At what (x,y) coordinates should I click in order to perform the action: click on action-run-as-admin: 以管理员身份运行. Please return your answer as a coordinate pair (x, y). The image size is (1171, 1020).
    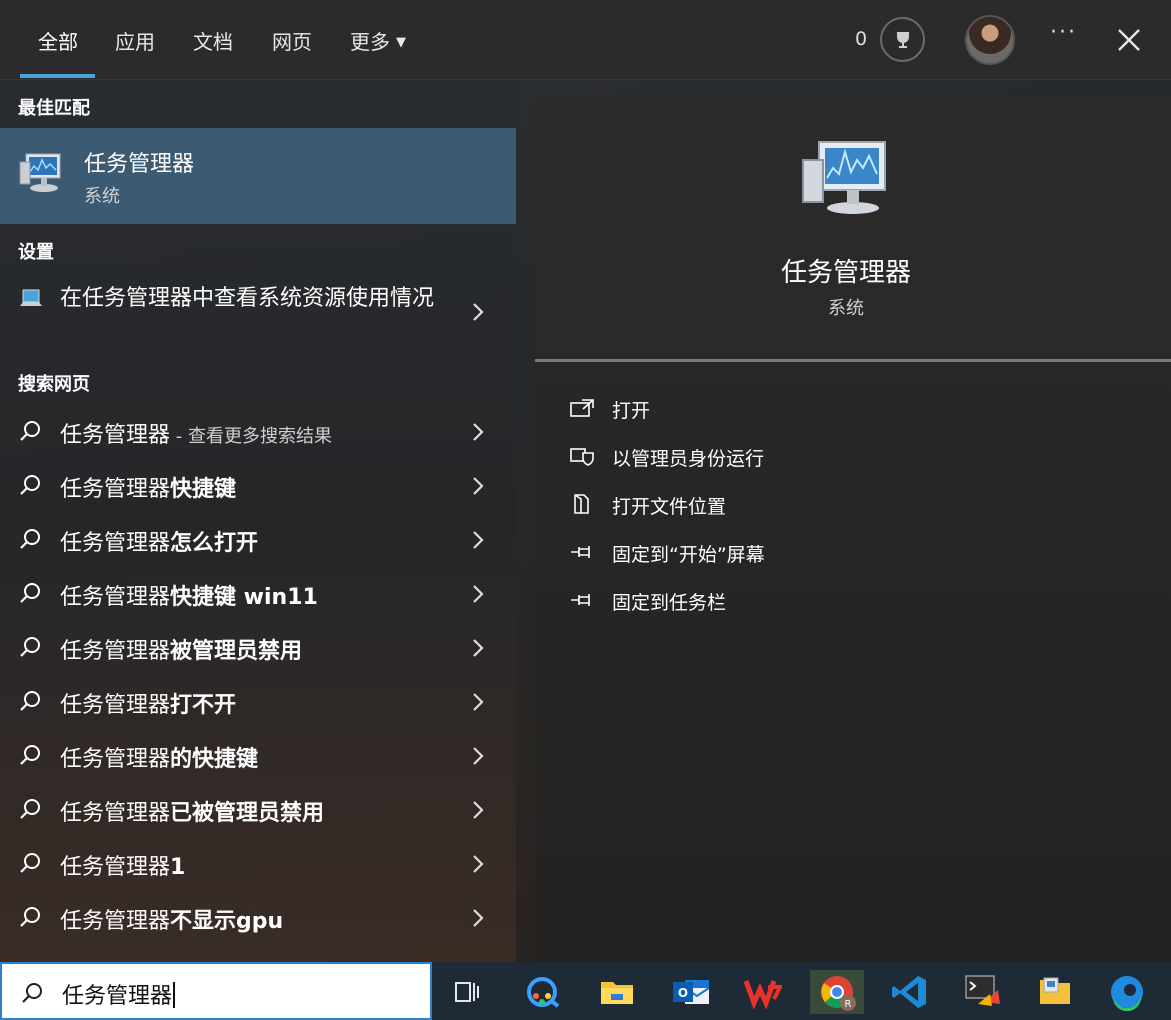
    Looking at the image, I should click on (849, 456).